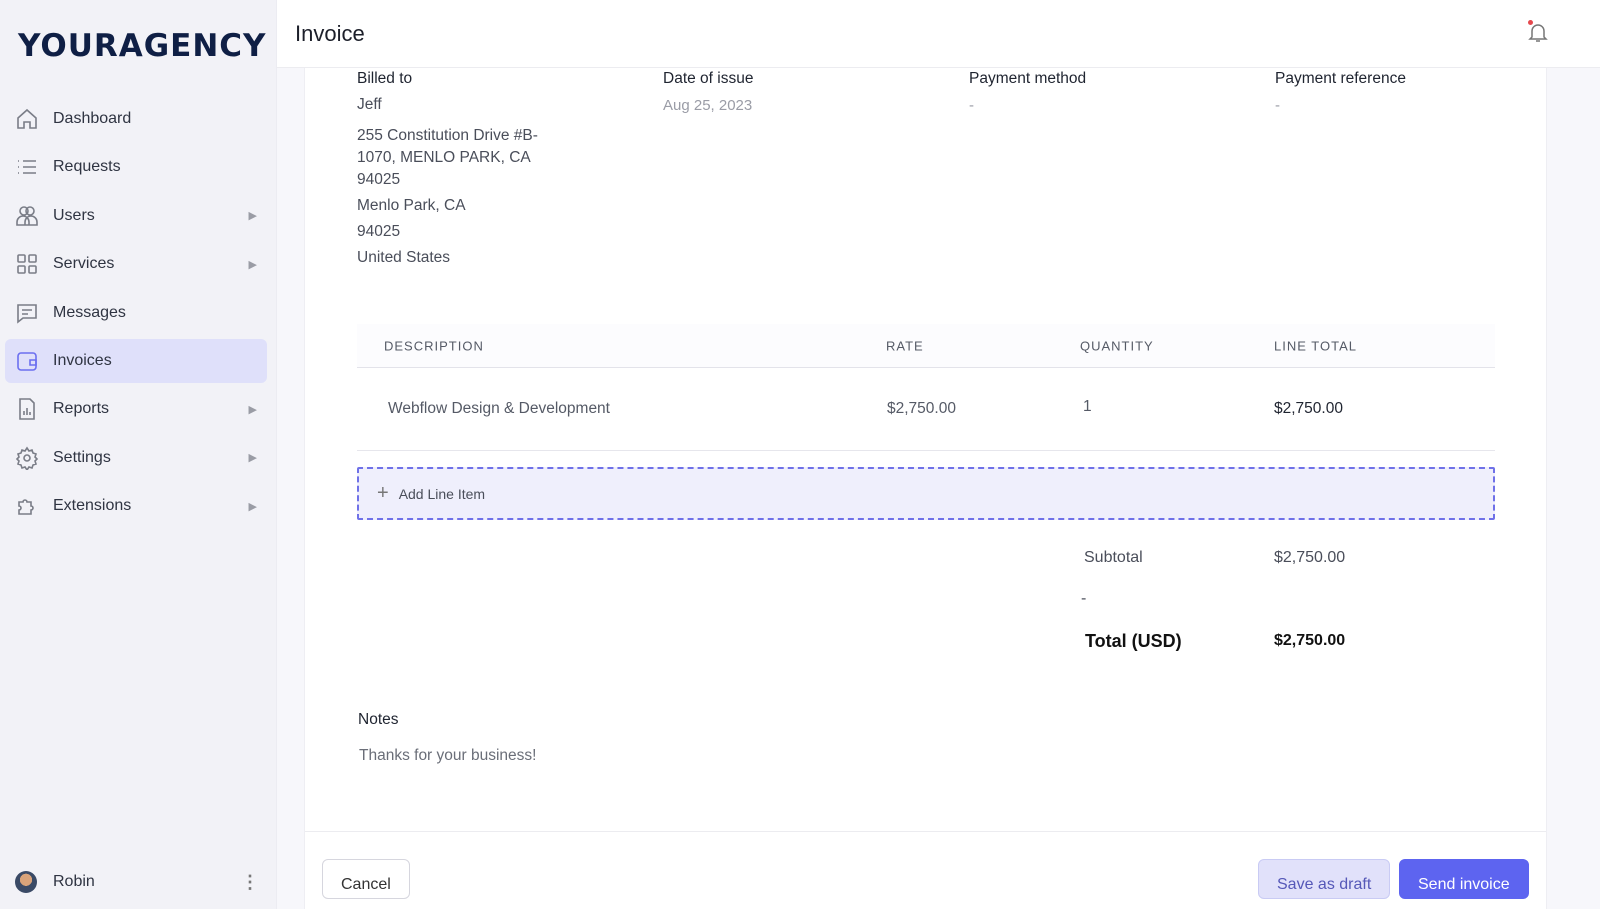 This screenshot has height=909, width=1600. I want to click on date-of-issue: Date of issue Aug 25, 2023, so click(708, 92).